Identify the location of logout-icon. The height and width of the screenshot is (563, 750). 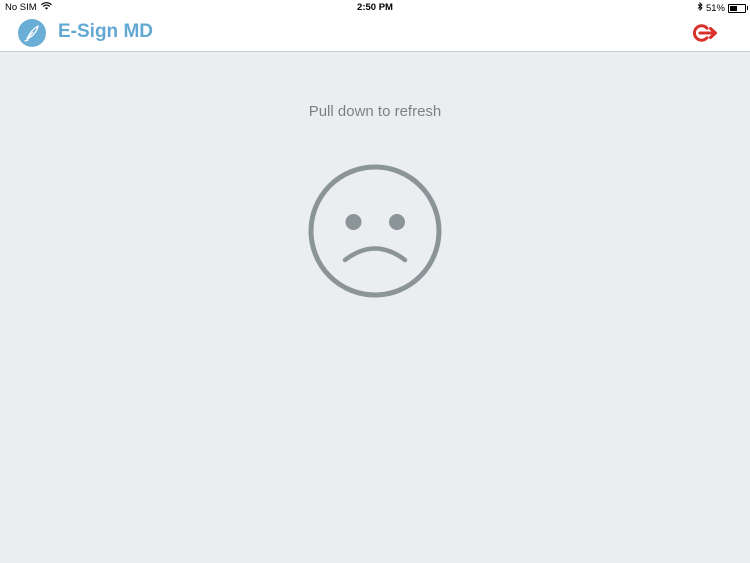
(704, 33).